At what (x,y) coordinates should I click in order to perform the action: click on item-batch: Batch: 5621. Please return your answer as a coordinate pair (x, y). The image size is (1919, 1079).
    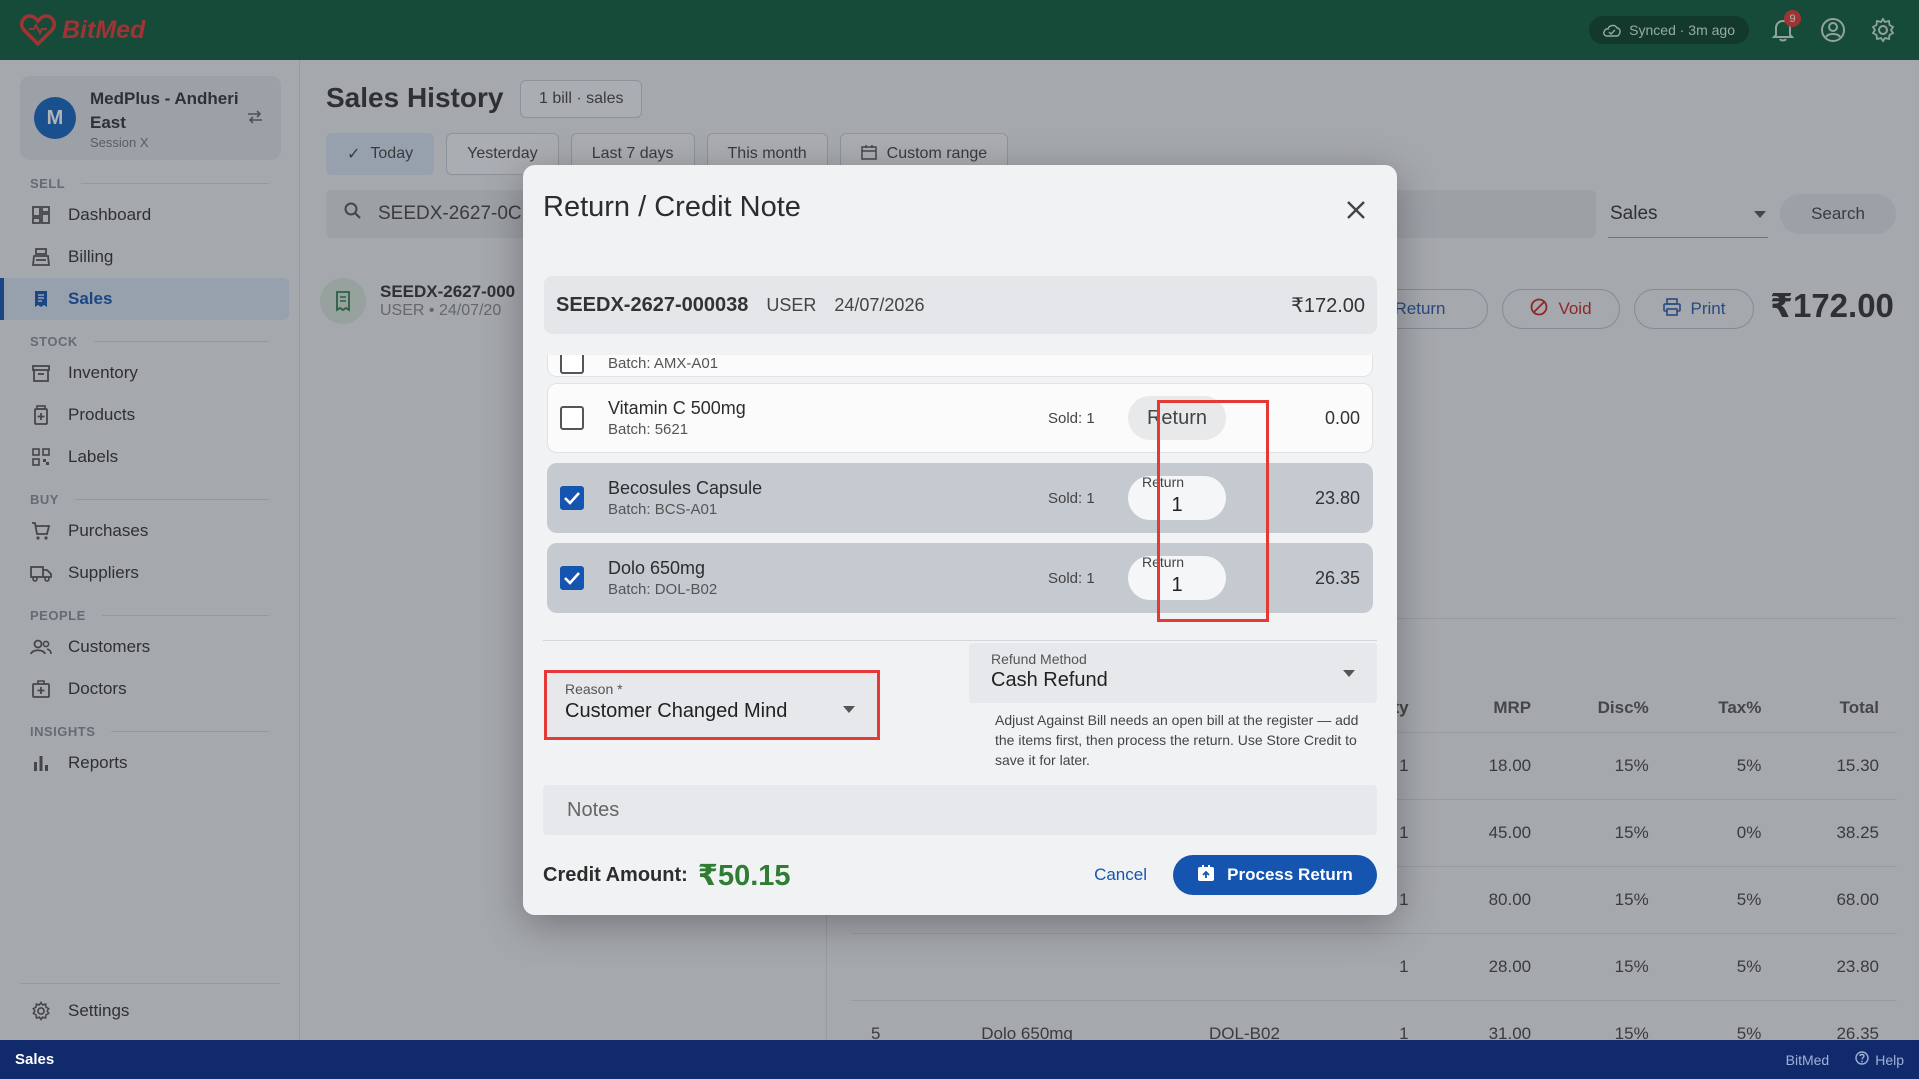
    Looking at the image, I should click on (648, 429).